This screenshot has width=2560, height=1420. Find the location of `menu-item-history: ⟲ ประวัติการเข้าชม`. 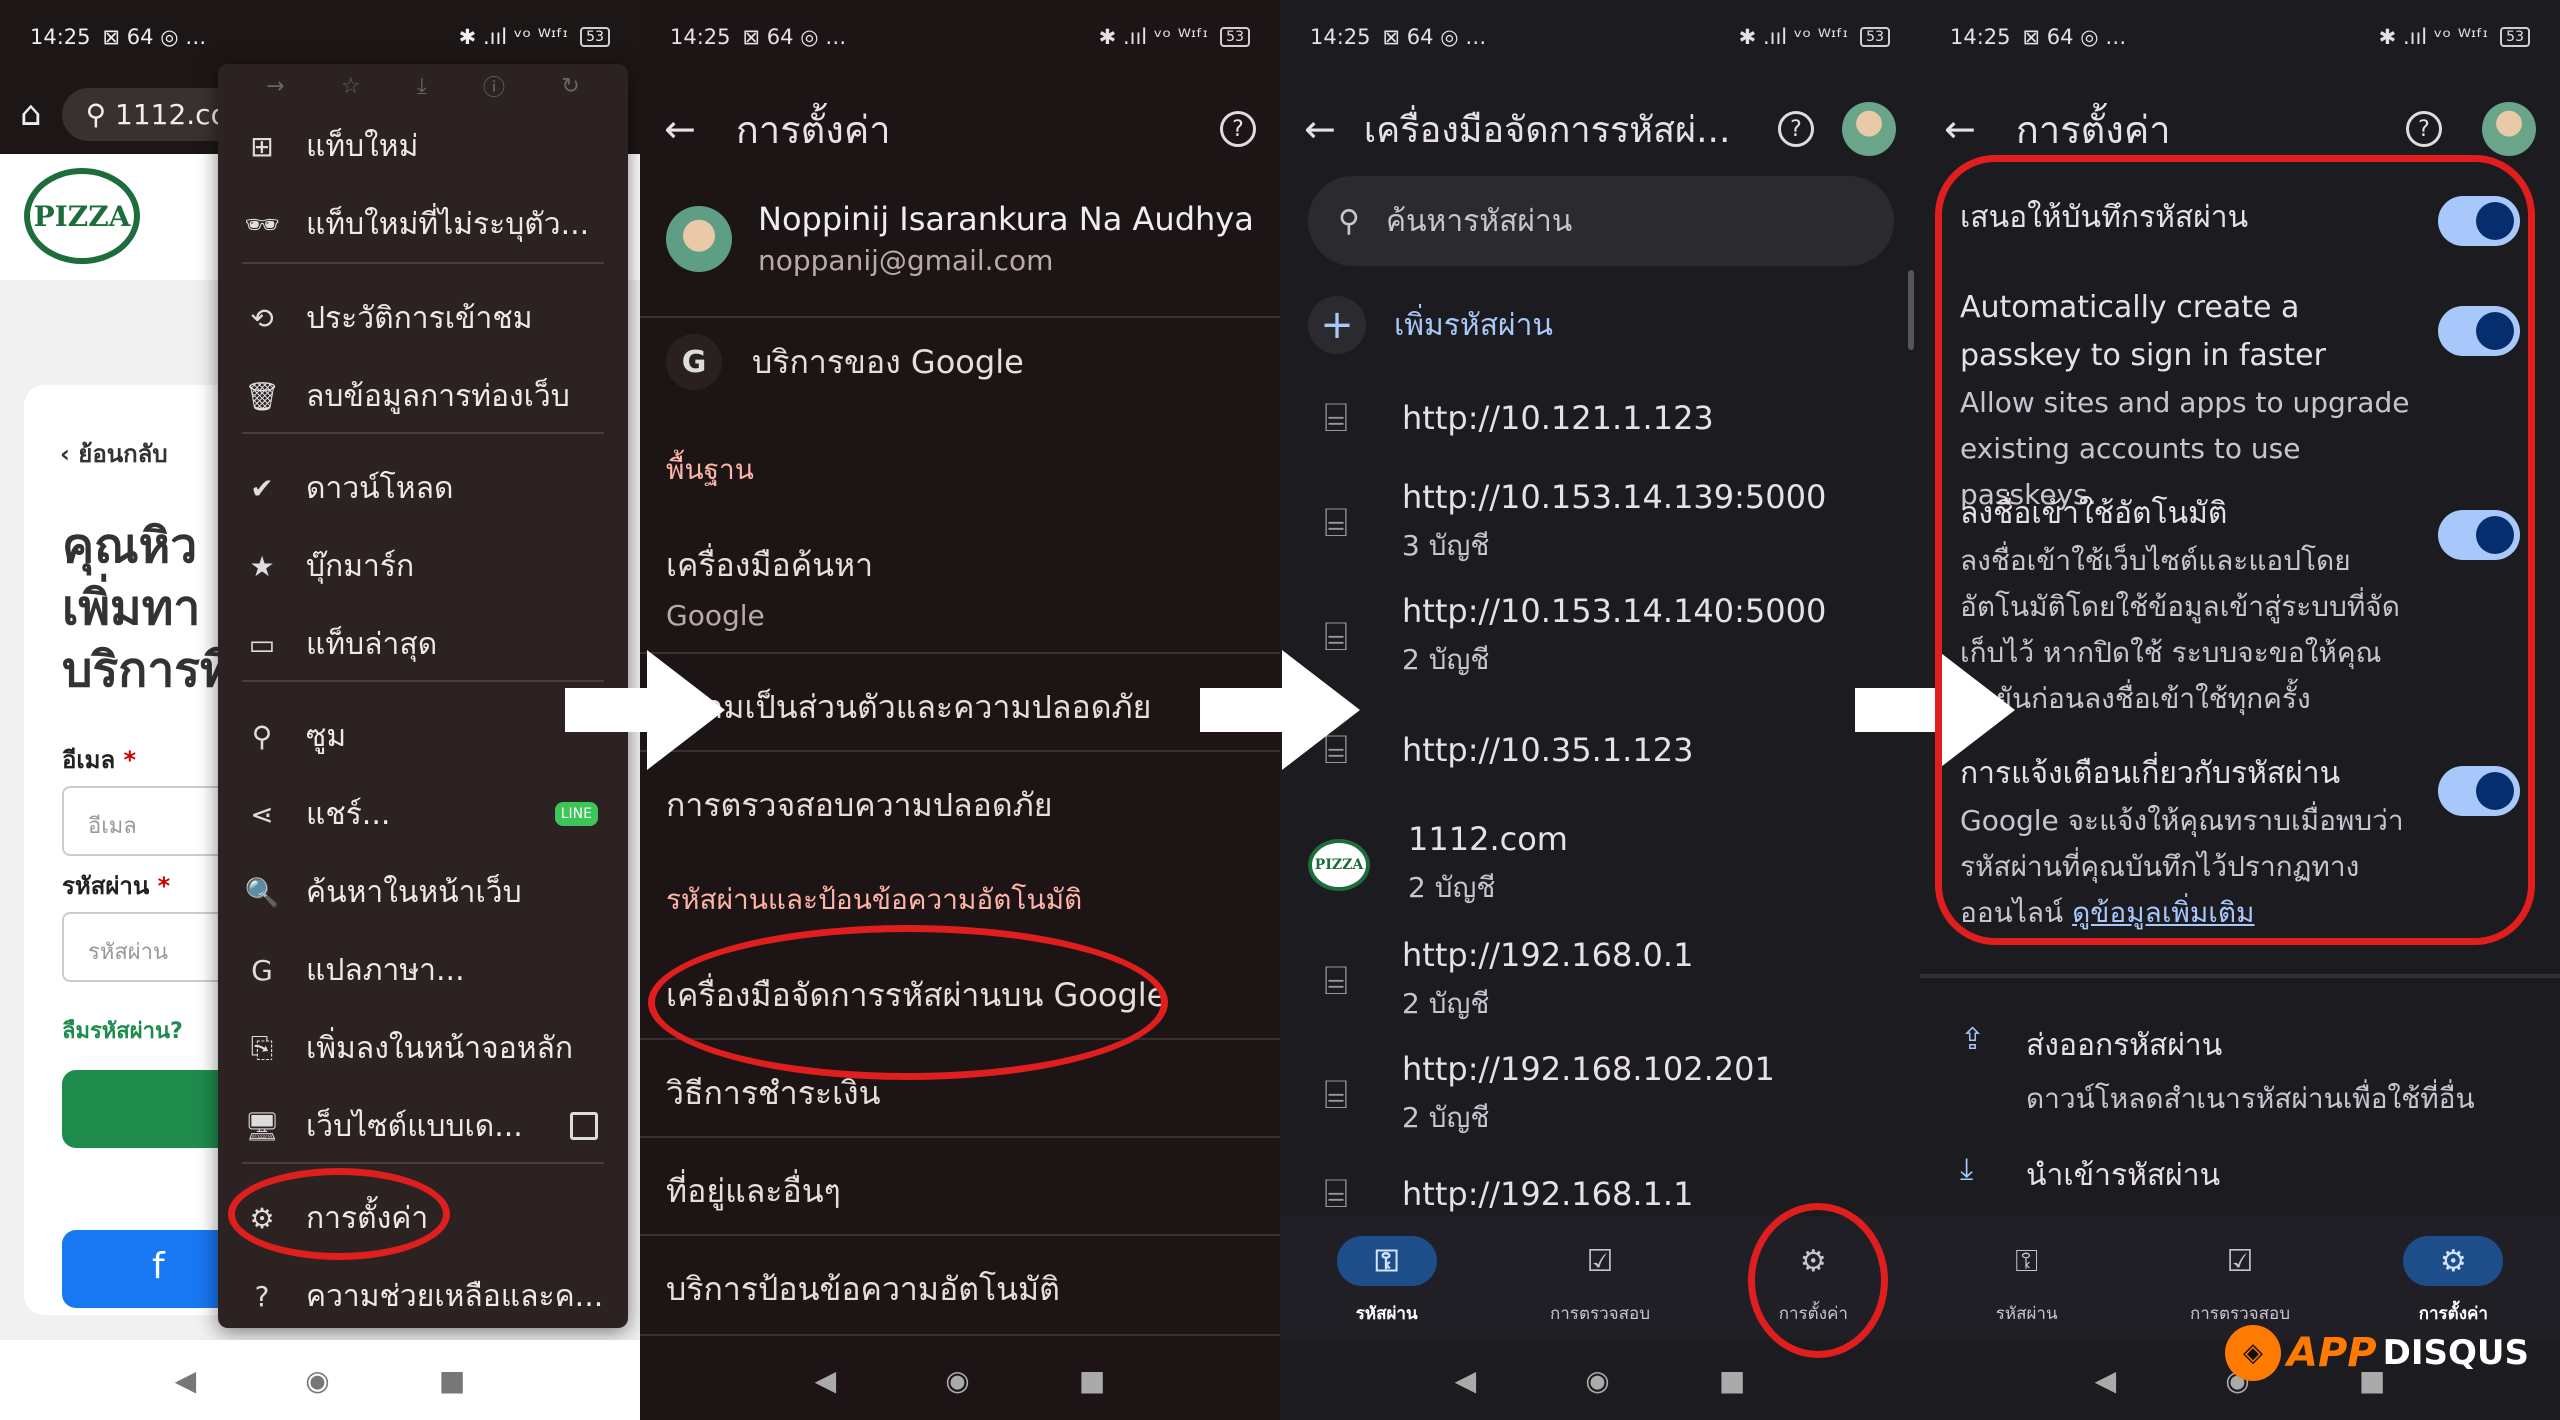

menu-item-history: ⟲ ประวัติการเข้าชม is located at coordinates (423, 318).